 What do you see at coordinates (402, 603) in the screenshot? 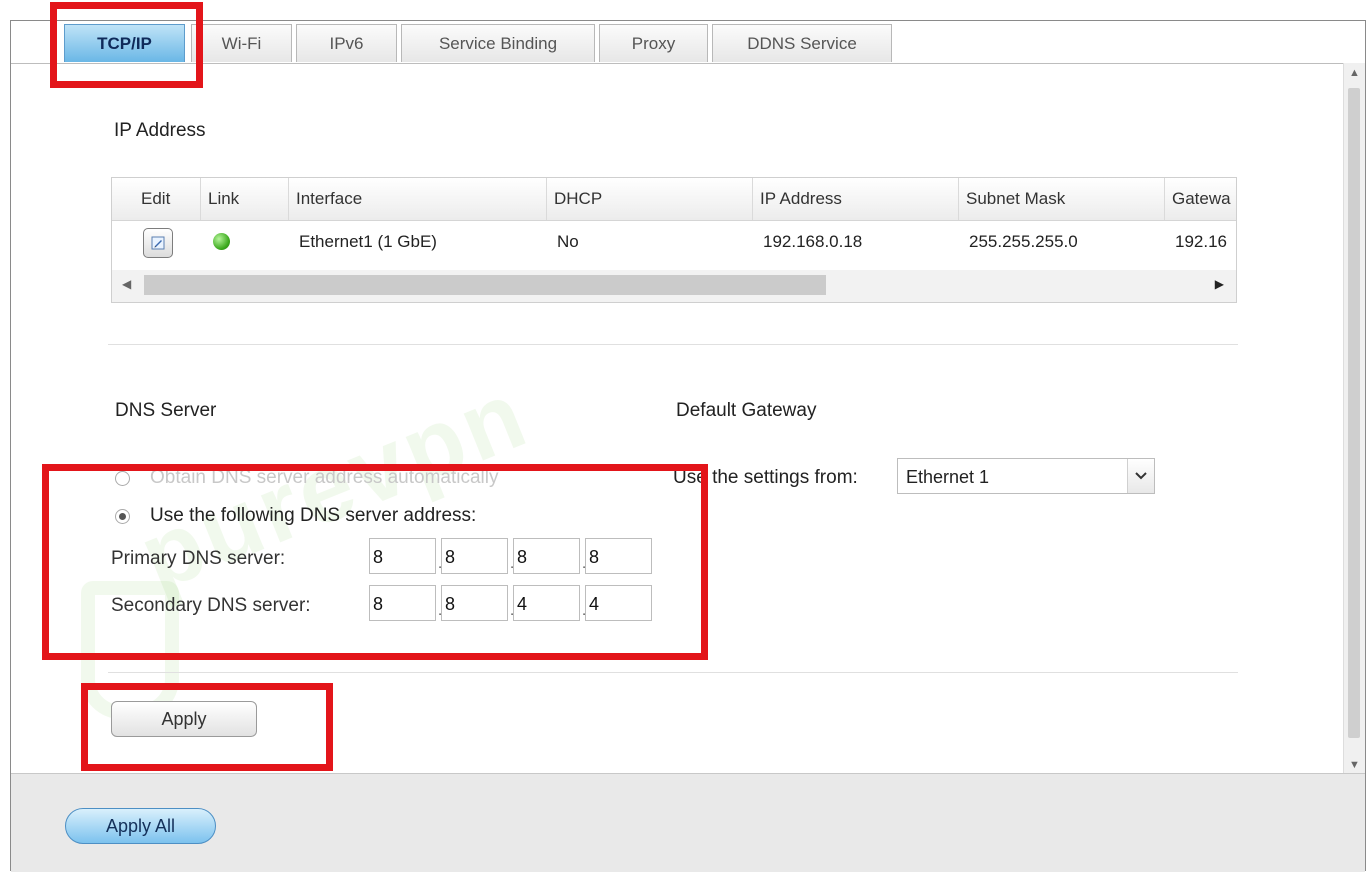
I see `secondary-dns-octet-1: 8` at bounding box center [402, 603].